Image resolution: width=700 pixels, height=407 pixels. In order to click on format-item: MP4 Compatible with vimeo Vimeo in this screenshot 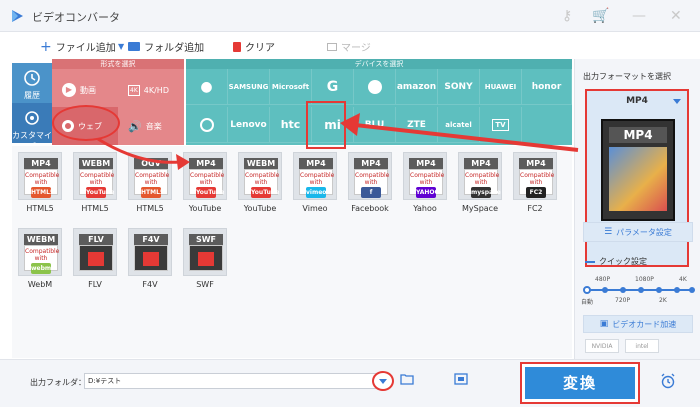, I will do `click(315, 182)`.